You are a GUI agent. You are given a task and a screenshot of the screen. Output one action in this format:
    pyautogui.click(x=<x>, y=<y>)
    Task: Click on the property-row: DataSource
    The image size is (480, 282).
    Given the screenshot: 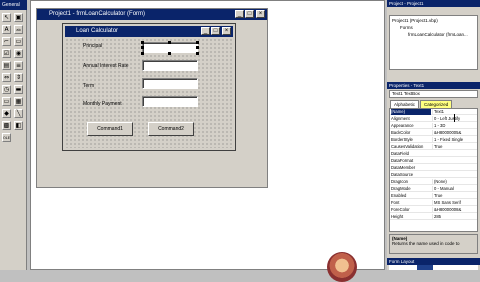 What is the action you would take?
    pyautogui.click(x=433, y=175)
    